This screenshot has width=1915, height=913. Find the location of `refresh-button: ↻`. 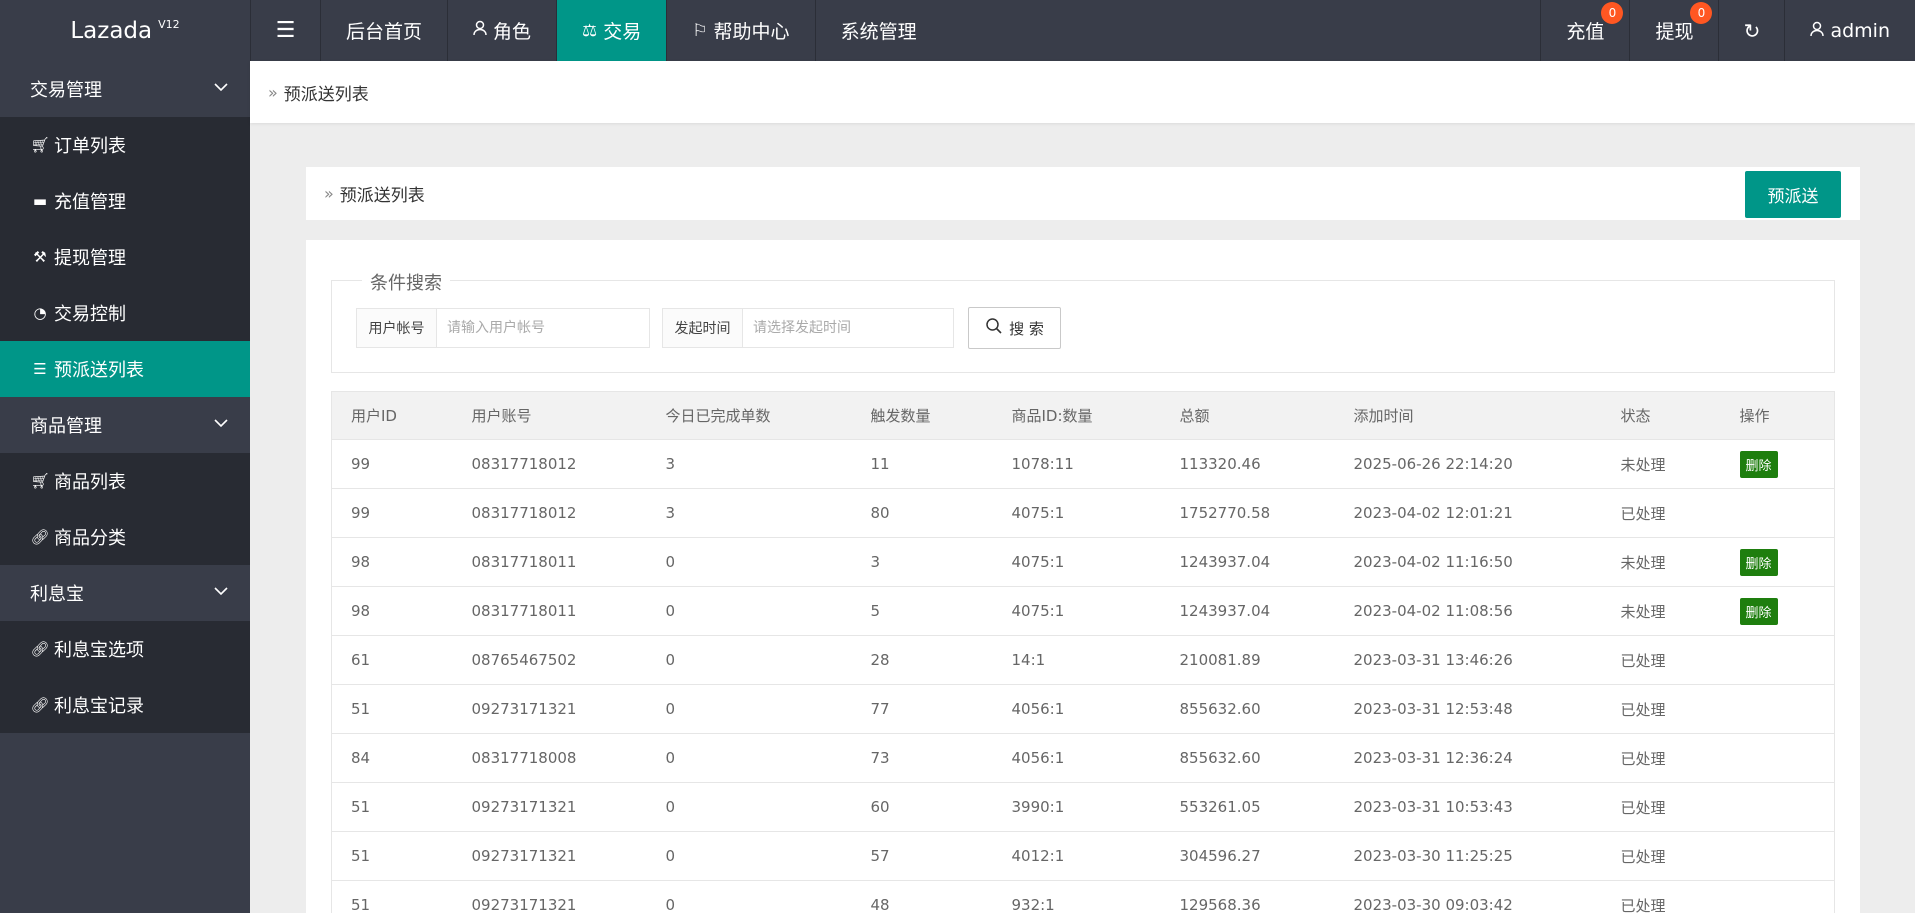

refresh-button: ↻ is located at coordinates (1751, 30).